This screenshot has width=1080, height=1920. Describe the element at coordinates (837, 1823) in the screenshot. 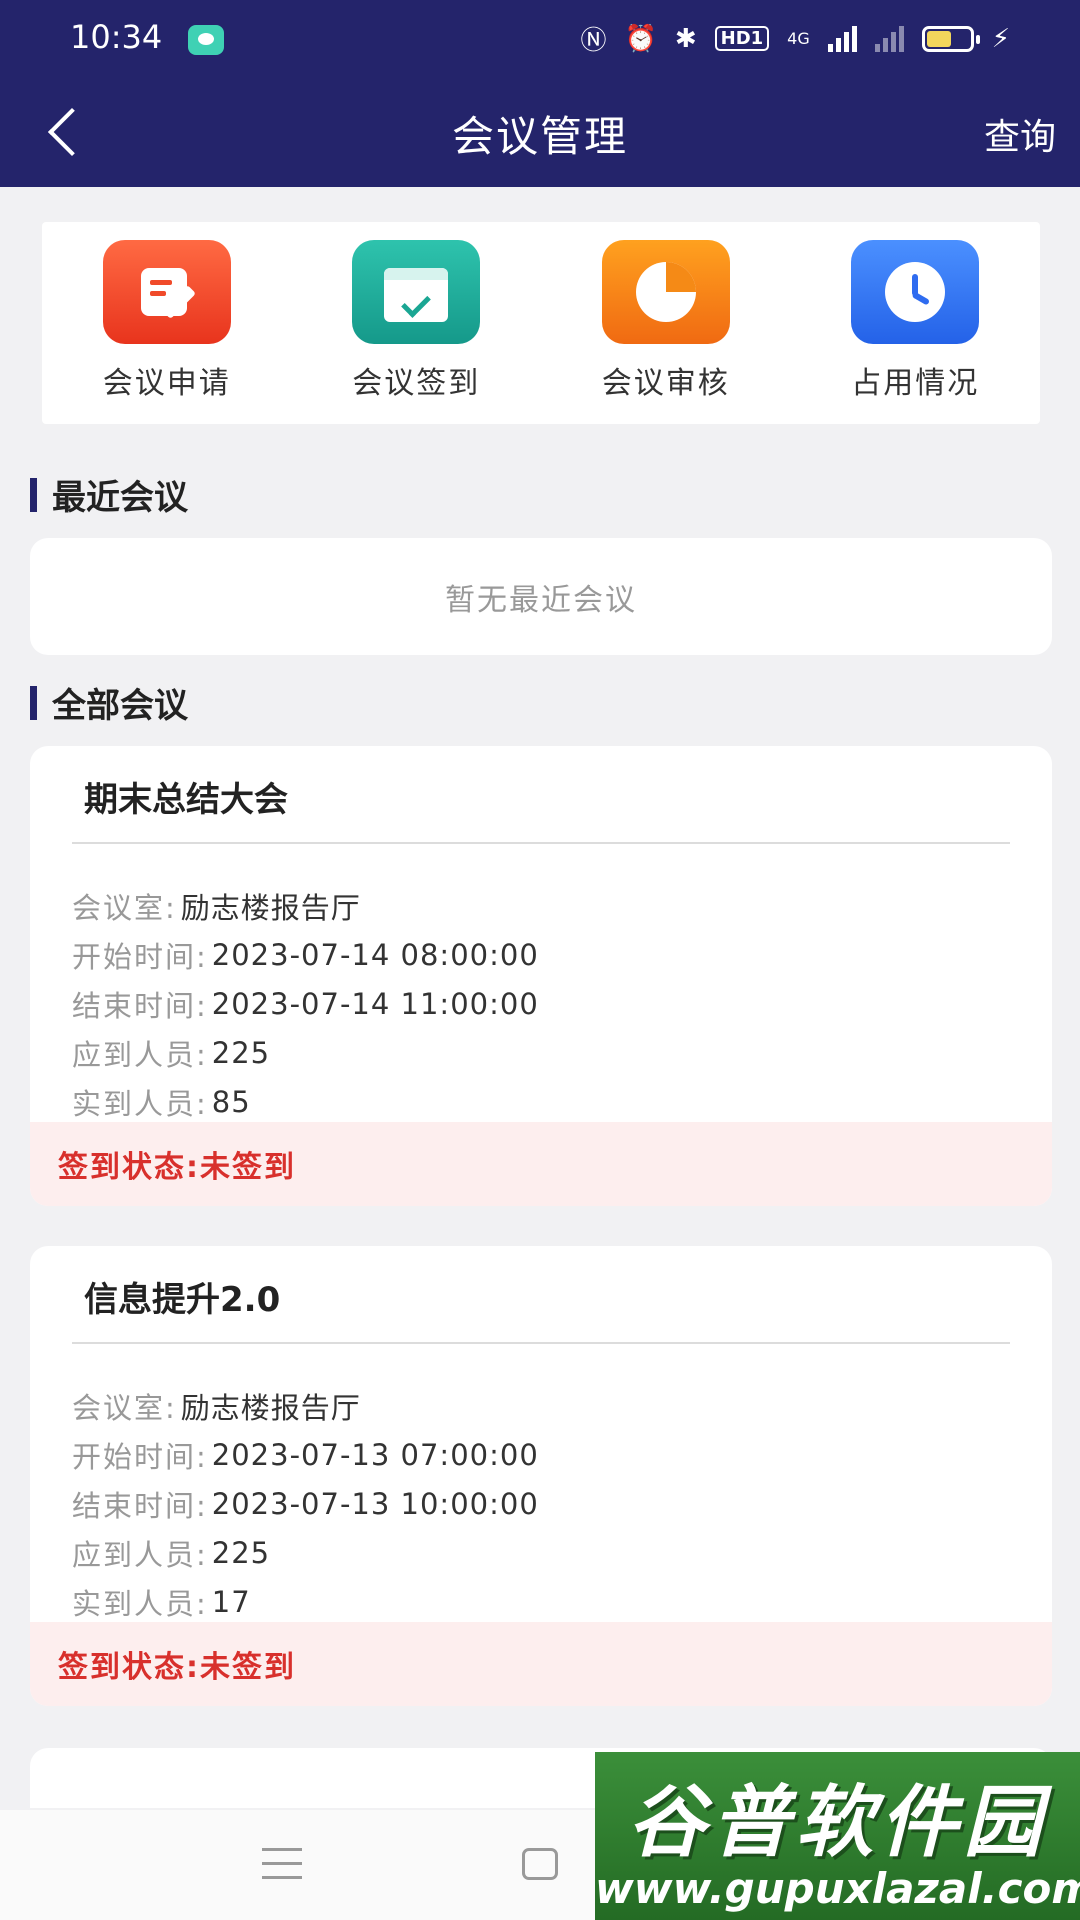

I see `watermark-cn: 谷普软件园` at that location.